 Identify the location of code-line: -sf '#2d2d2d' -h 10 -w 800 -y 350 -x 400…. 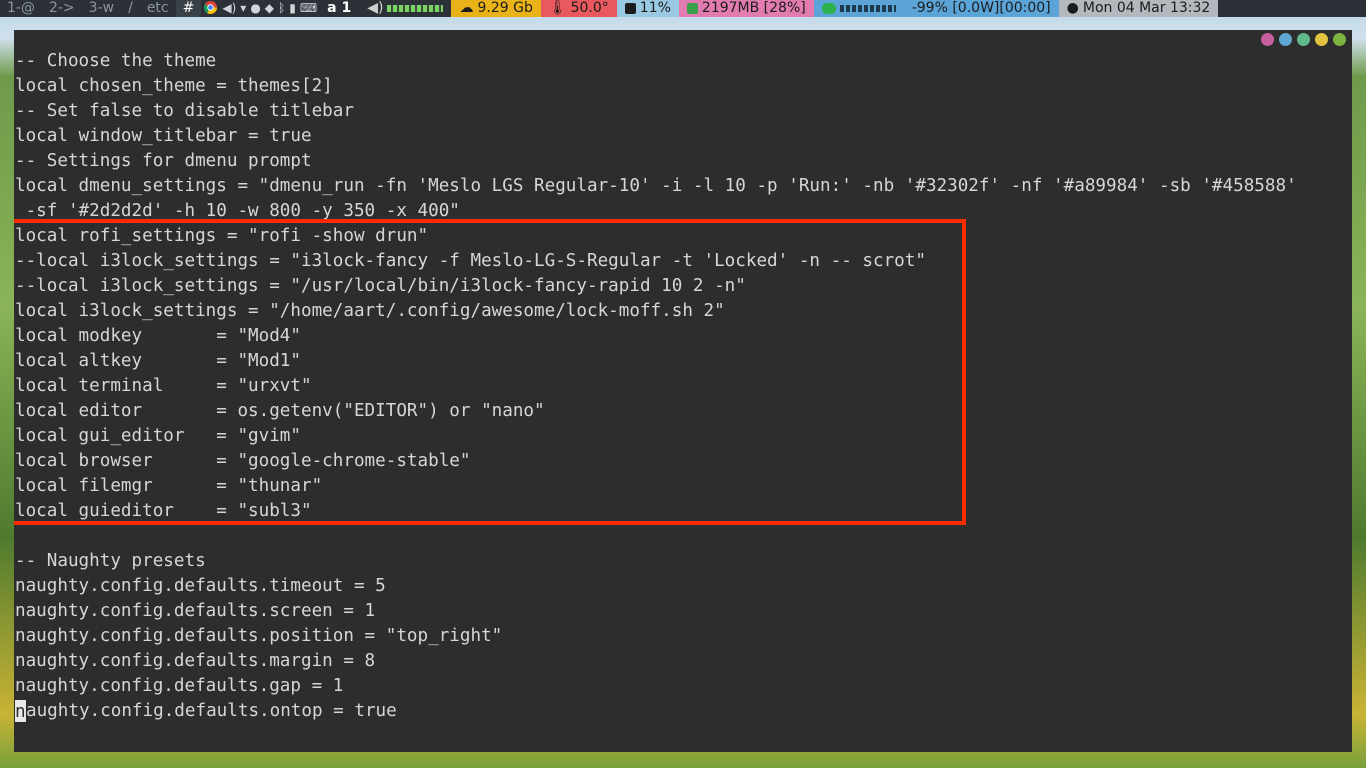
(237, 211).